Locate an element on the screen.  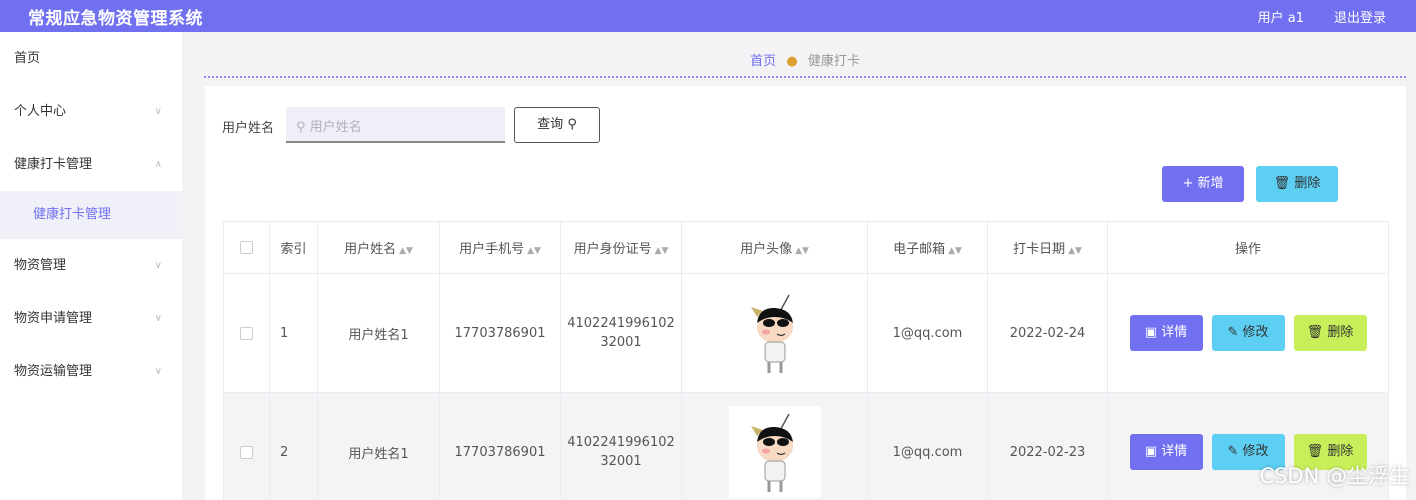
sidebar-item-health-checkin: 健康打卡管理 ∧ is located at coordinates (91, 164).